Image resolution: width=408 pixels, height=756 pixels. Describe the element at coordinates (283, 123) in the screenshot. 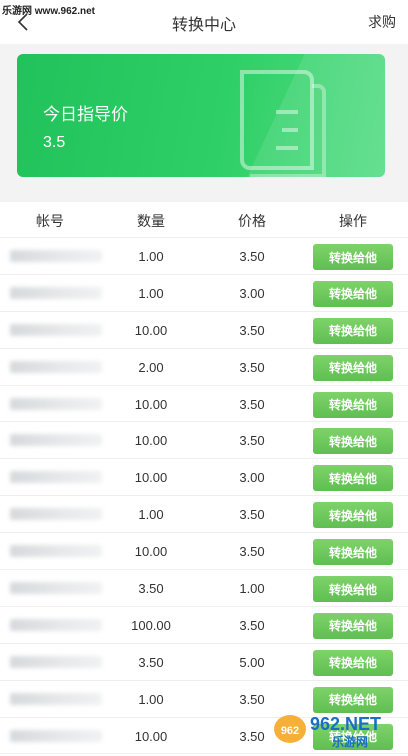

I see `document-icon` at that location.